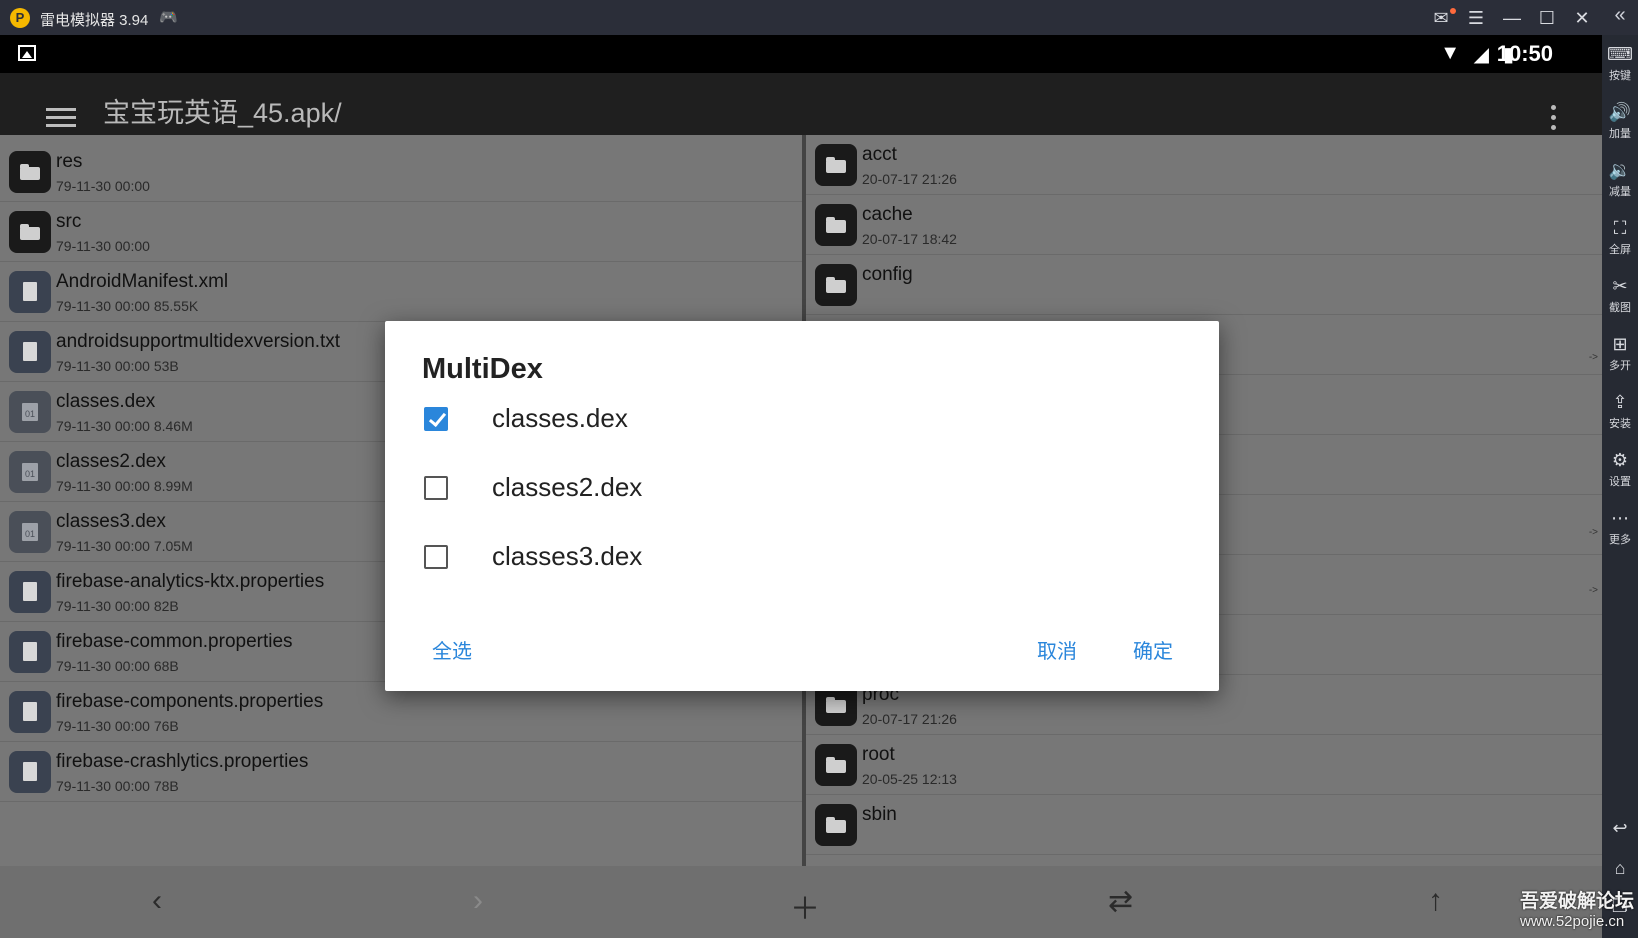 The width and height of the screenshot is (1638, 938). I want to click on no-signal-icon: ◢, so click(1481, 55).